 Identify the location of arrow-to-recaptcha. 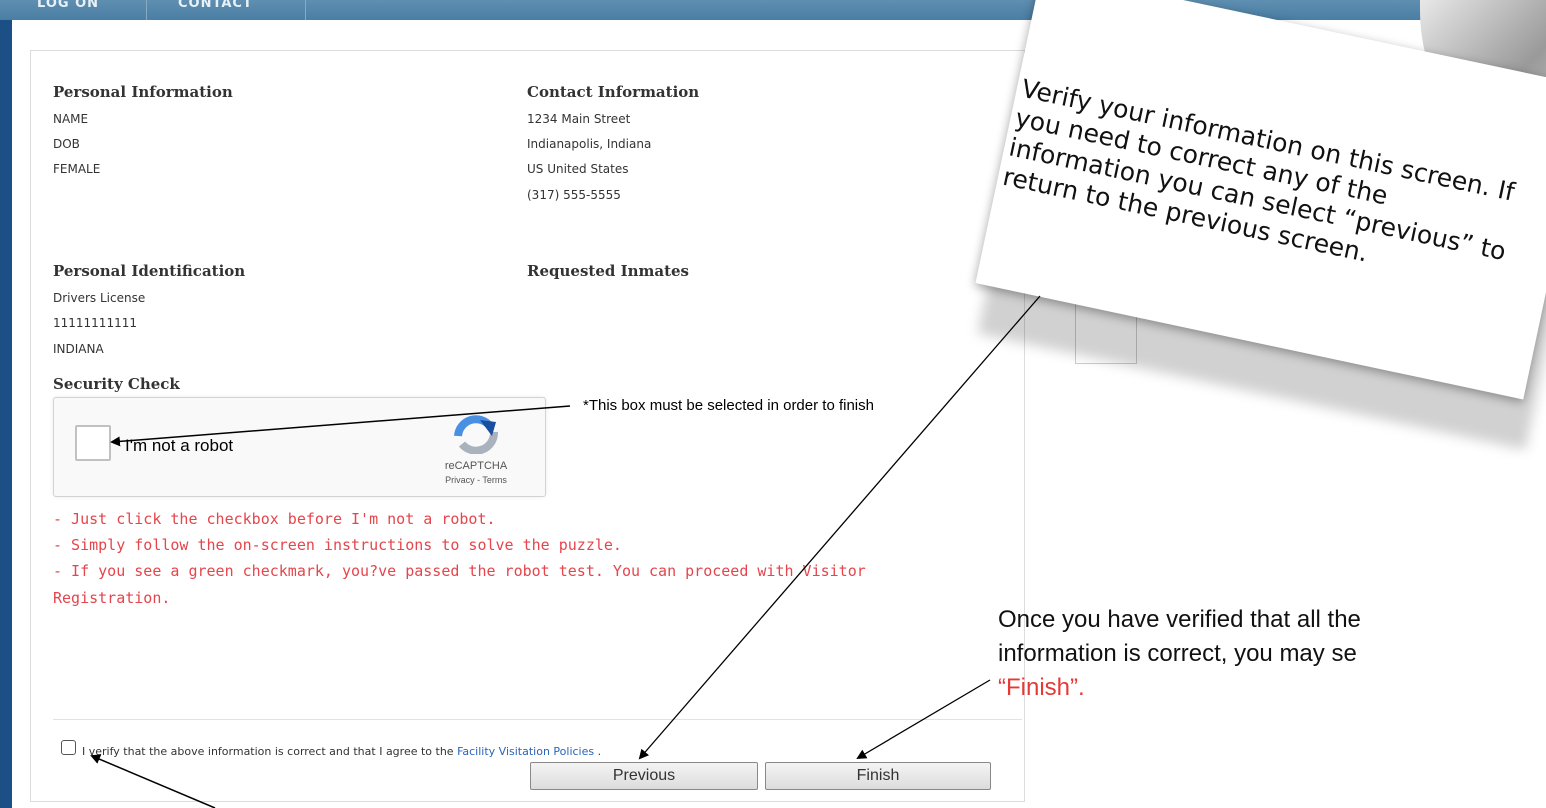
(340, 426).